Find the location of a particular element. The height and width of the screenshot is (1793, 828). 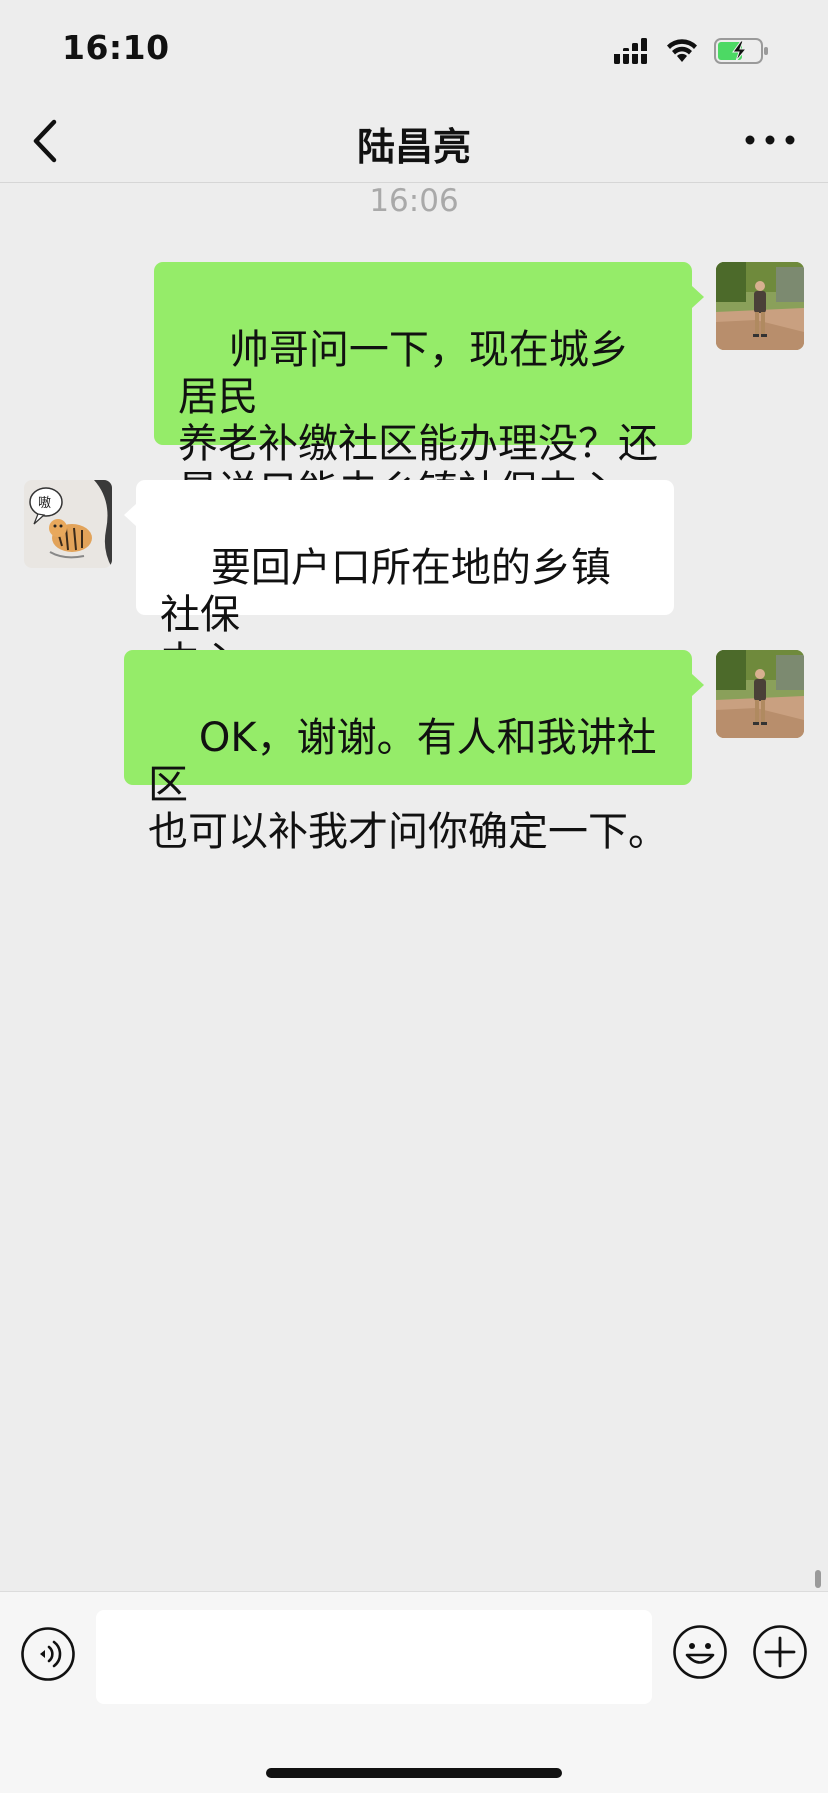

status-bar: 16:10 is located at coordinates (414, 50).